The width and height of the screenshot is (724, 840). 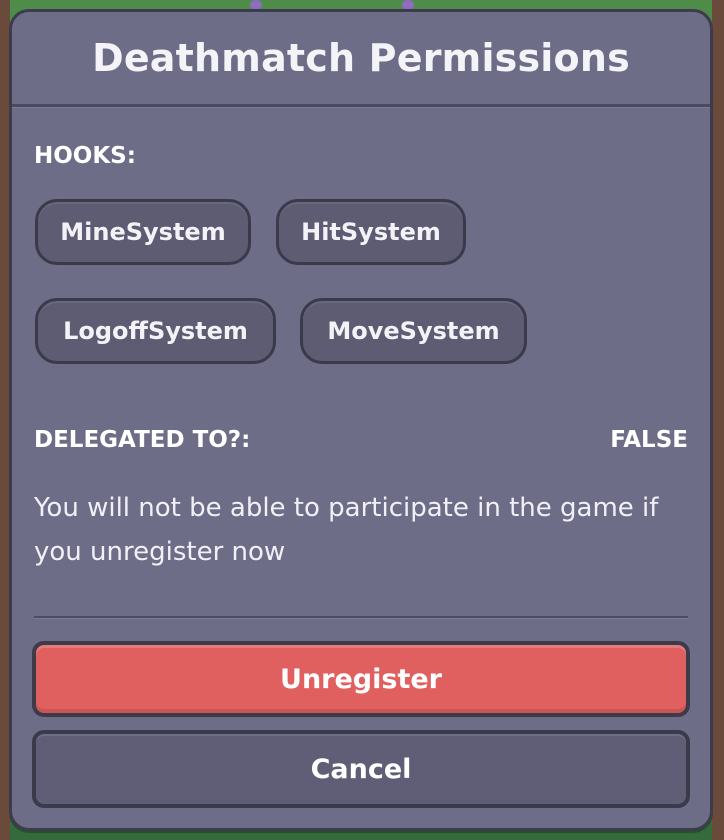 I want to click on delegated-label: DELEGATED TO?:, so click(x=142, y=440).